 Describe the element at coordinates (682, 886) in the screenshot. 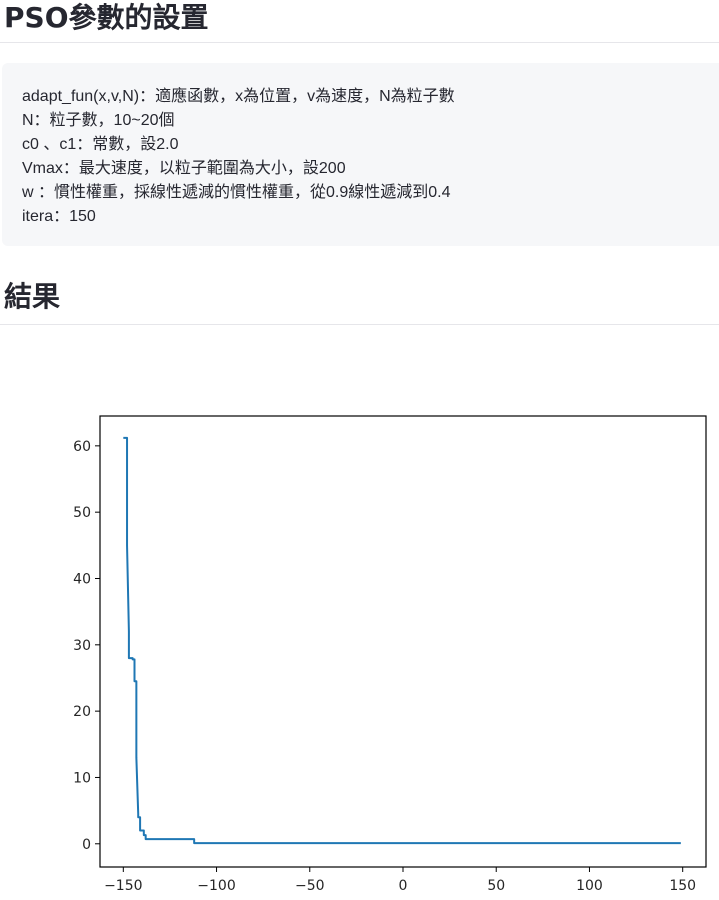

I see `x-tick-label: 150` at that location.